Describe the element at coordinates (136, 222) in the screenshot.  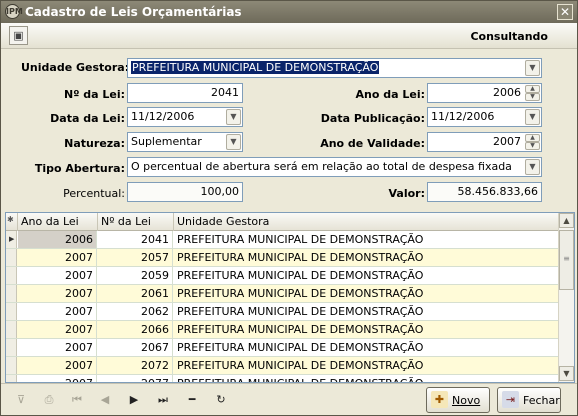
I see `column-header-numero: Nº da Lei` at that location.